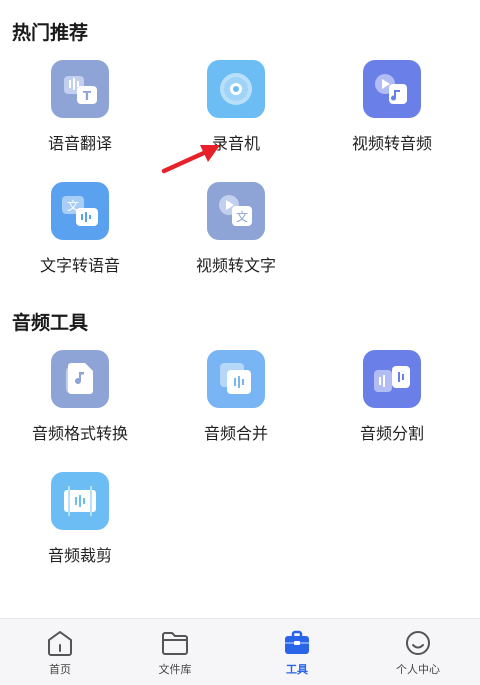 This screenshot has width=480, height=685. I want to click on video-to-audio-icon, so click(392, 89).